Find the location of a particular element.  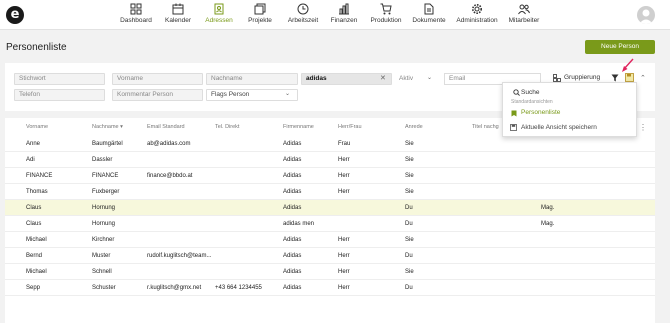

cell-nachname: Fuxberger is located at coordinates (106, 192).